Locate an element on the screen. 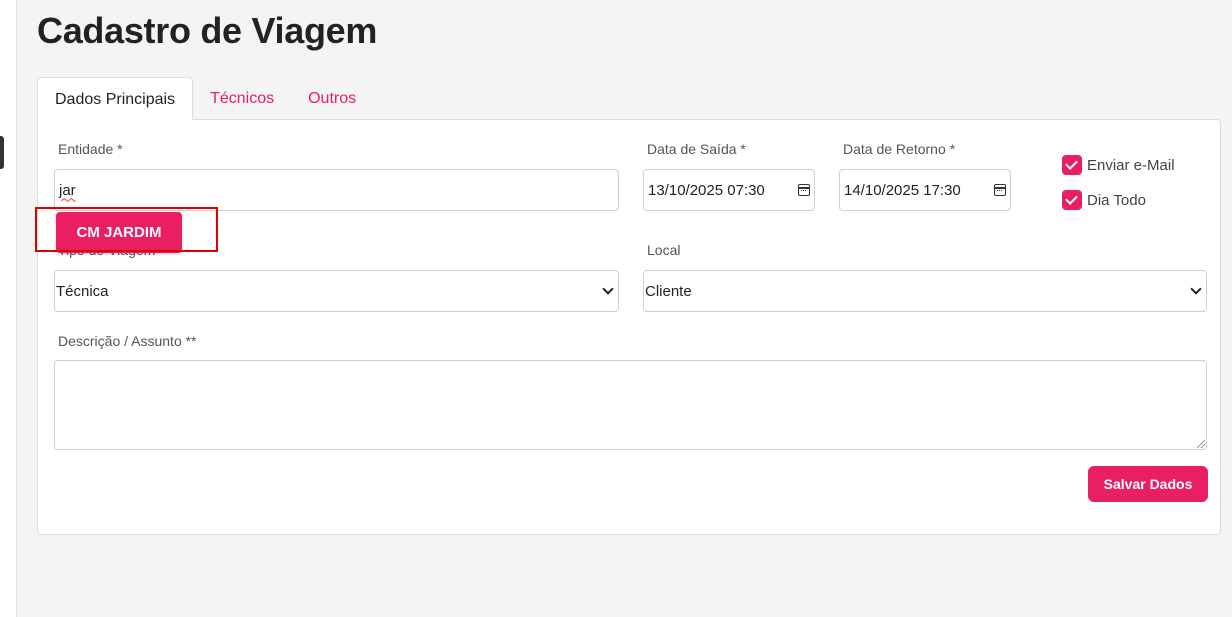 The image size is (1232, 617). left-sidebar-rail is located at coordinates (8, 308).